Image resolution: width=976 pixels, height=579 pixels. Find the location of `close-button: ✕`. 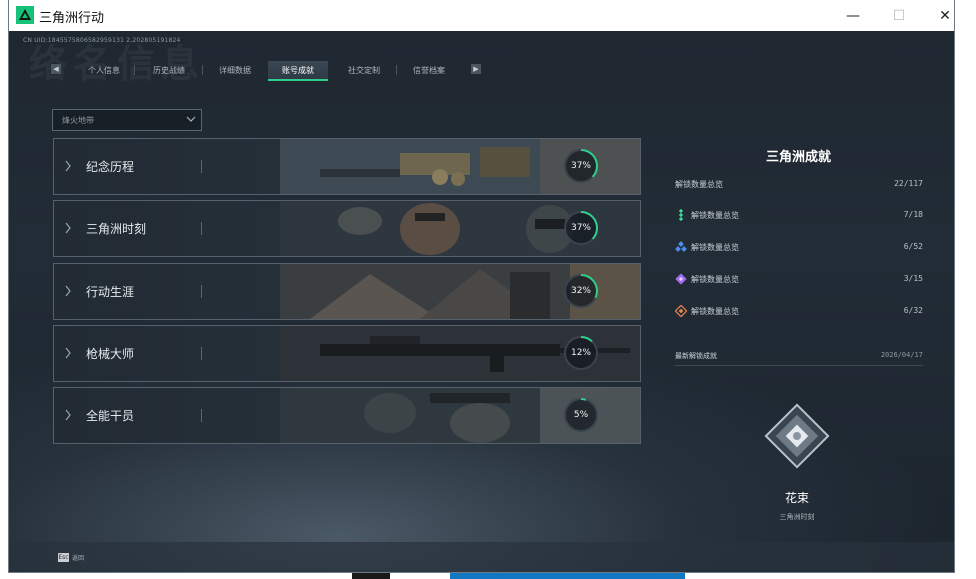

close-button: ✕ is located at coordinates (938, 15).